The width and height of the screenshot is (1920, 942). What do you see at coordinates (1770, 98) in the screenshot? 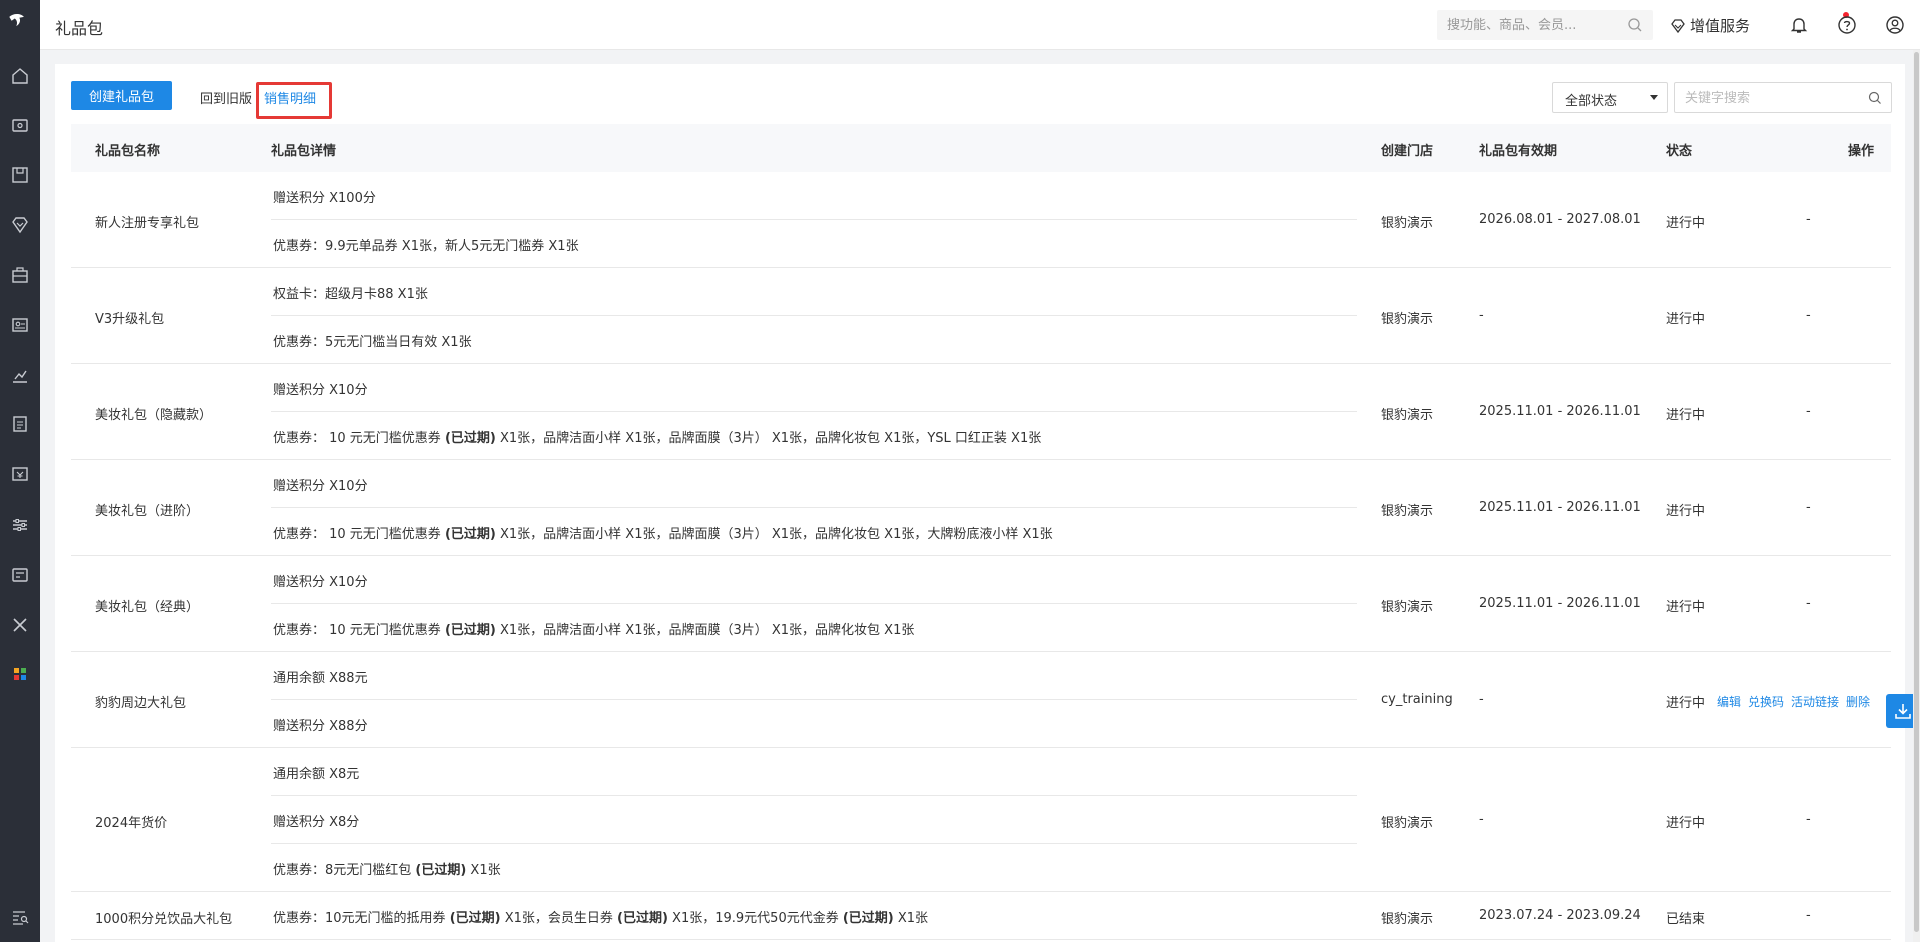
I see `keyword-search-input` at bounding box center [1770, 98].